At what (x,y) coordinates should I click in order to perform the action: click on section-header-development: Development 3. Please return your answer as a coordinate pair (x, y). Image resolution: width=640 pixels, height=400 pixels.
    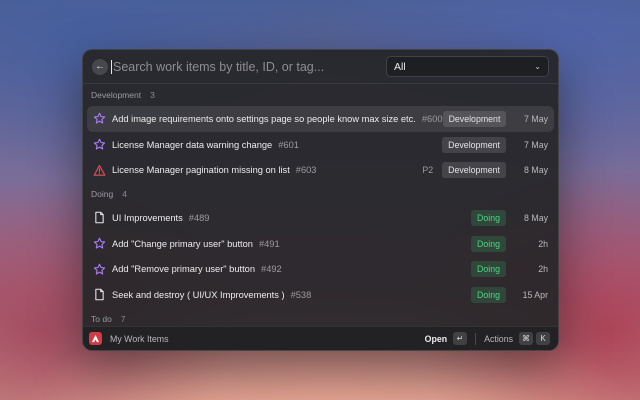
    Looking at the image, I should click on (320, 95).